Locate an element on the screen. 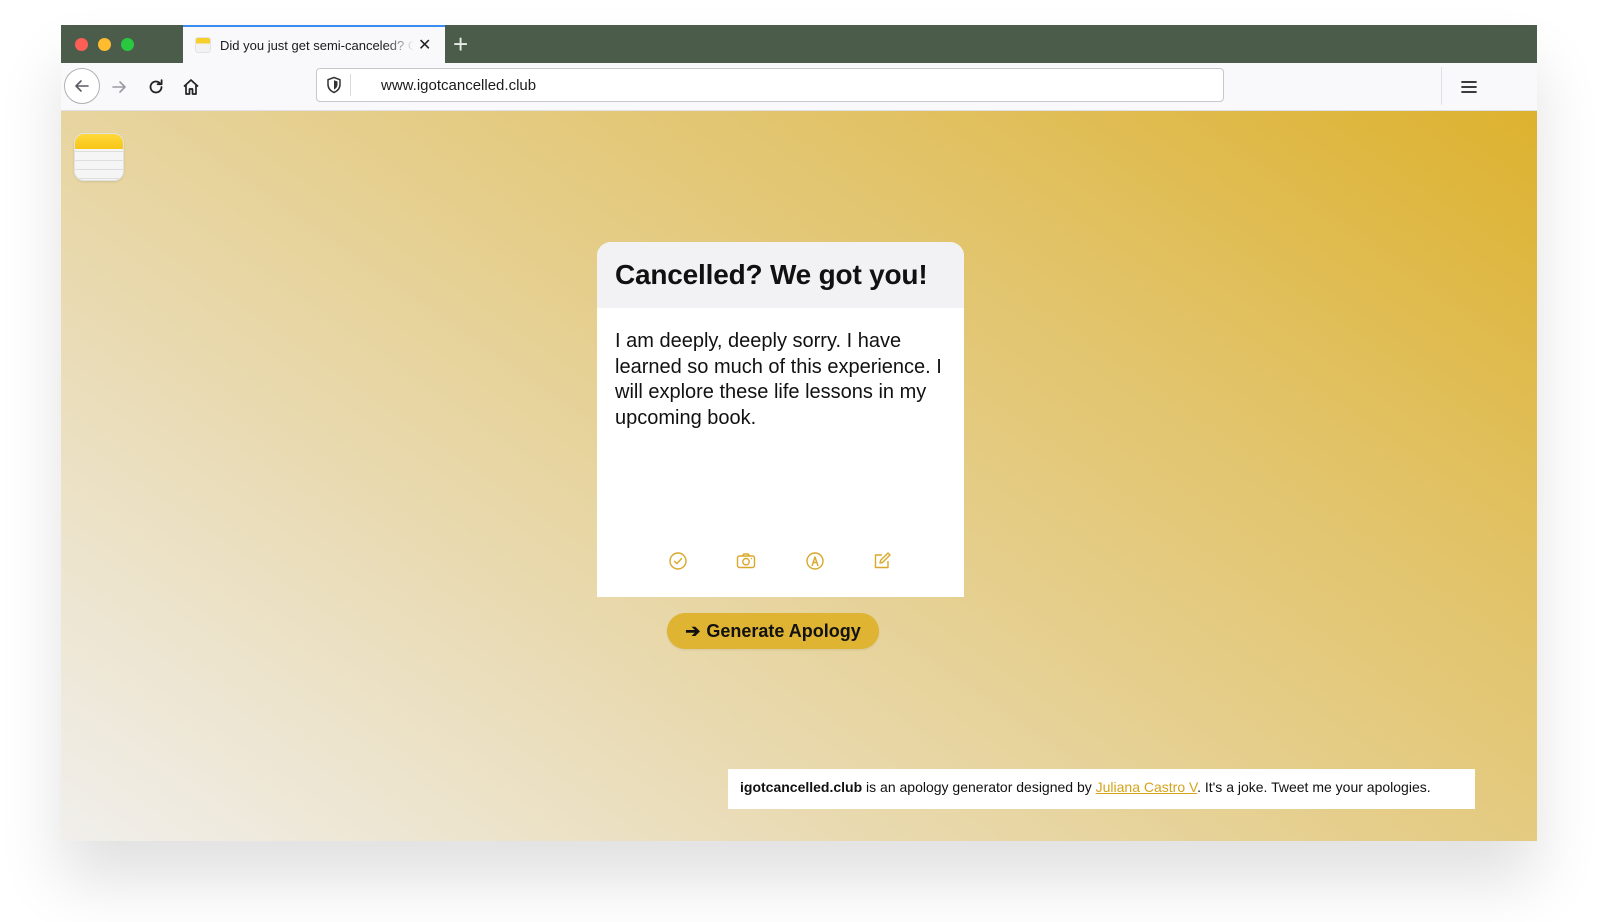 The width and height of the screenshot is (1600, 922). shield-icon is located at coordinates (334, 85).